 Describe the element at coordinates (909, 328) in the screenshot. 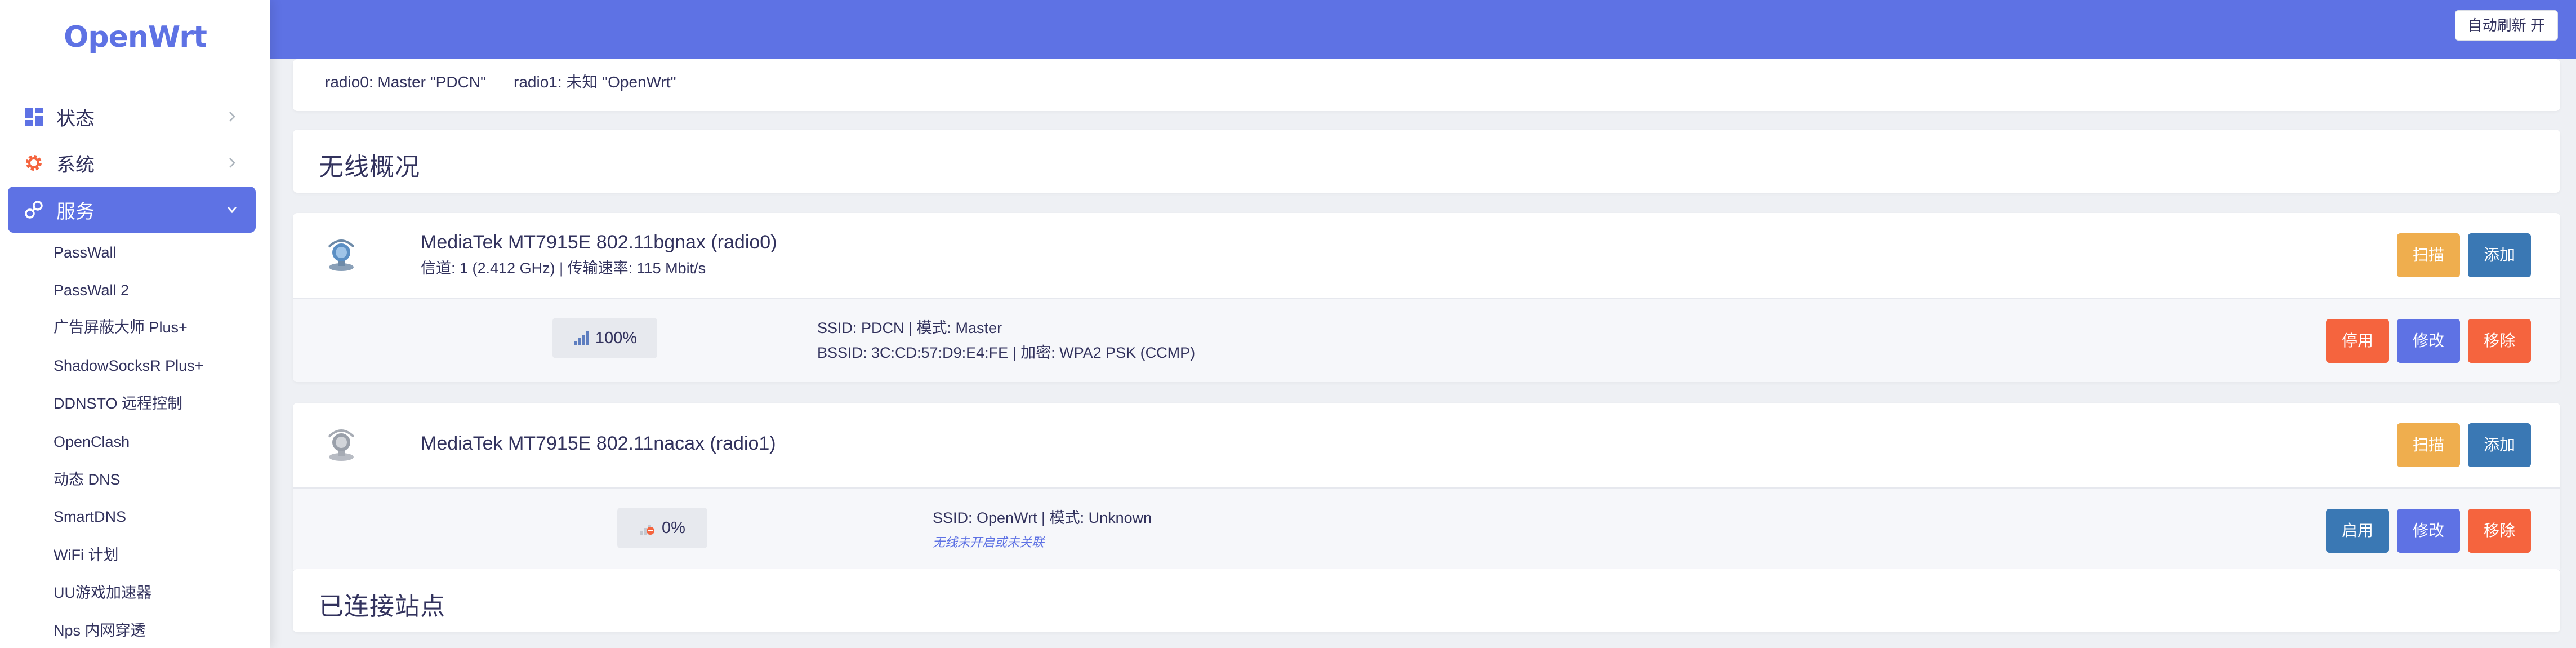

I see `radio0-ssid-line: SSID: PDCN | 模式: Master` at that location.